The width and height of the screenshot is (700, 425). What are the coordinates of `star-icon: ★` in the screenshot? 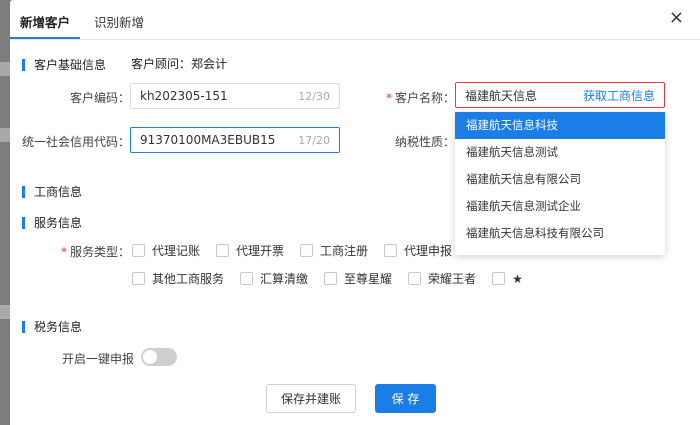 It's located at (517, 278).